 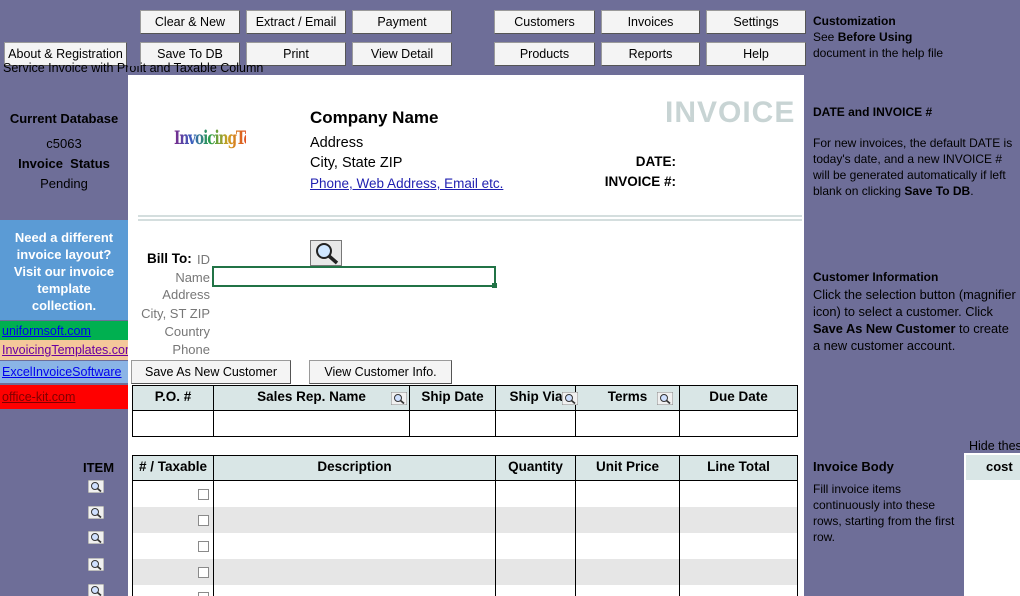 What do you see at coordinates (64, 397) in the screenshot?
I see `link-office-kit: office-kit.com` at bounding box center [64, 397].